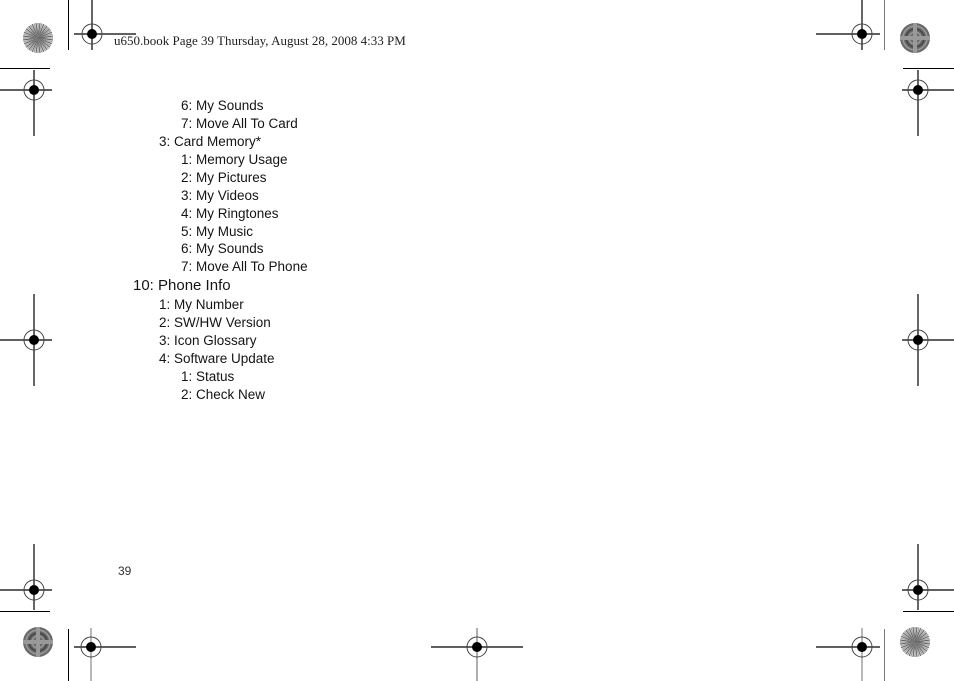  I want to click on list-item: 5: My Music, so click(217, 231).